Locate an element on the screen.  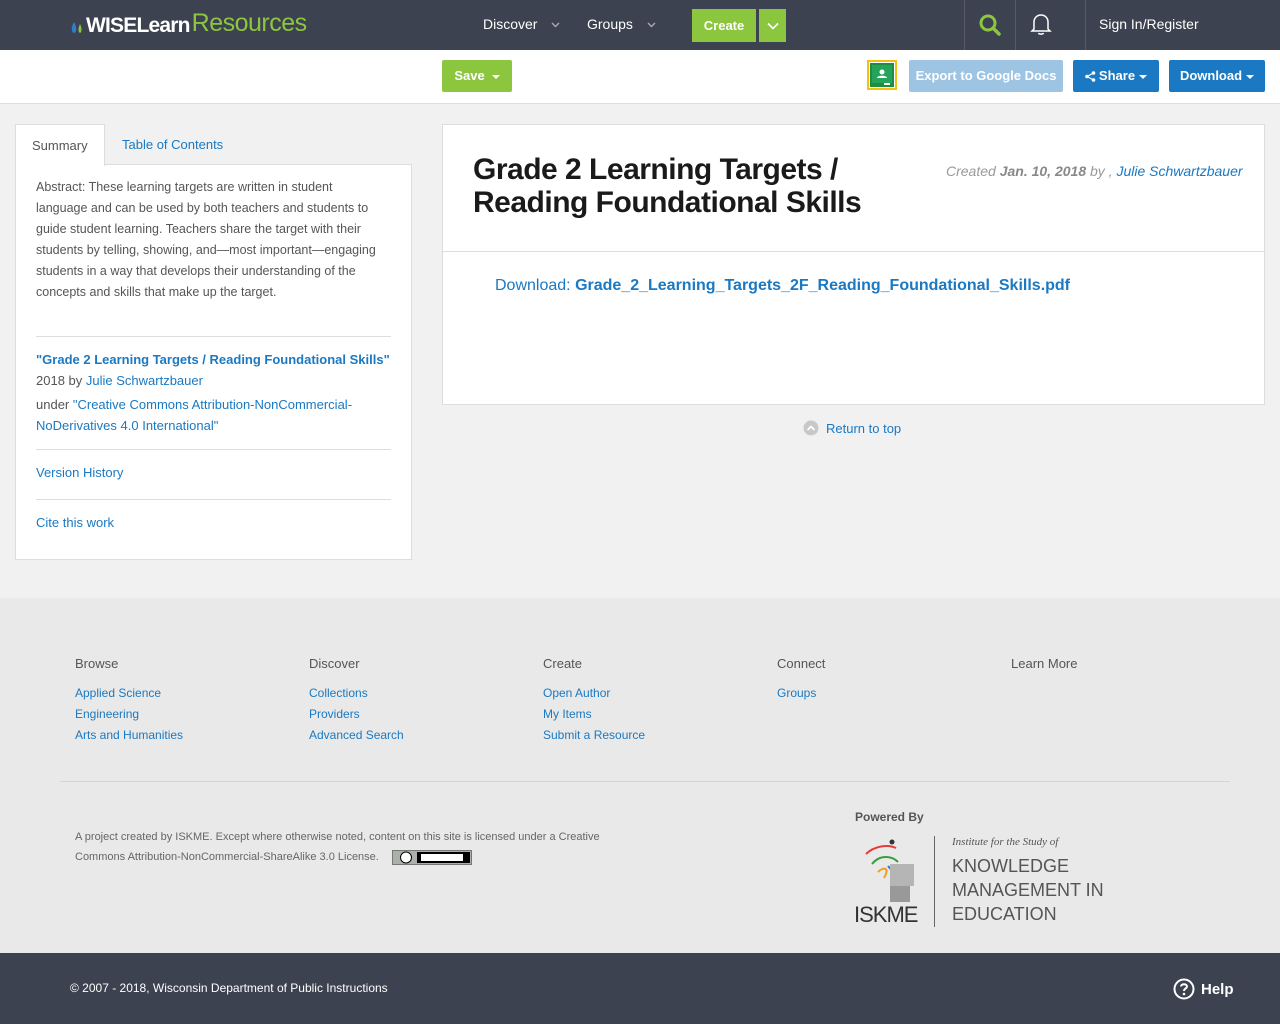
cc-by-nc-sa-badge is located at coordinates (431, 857).